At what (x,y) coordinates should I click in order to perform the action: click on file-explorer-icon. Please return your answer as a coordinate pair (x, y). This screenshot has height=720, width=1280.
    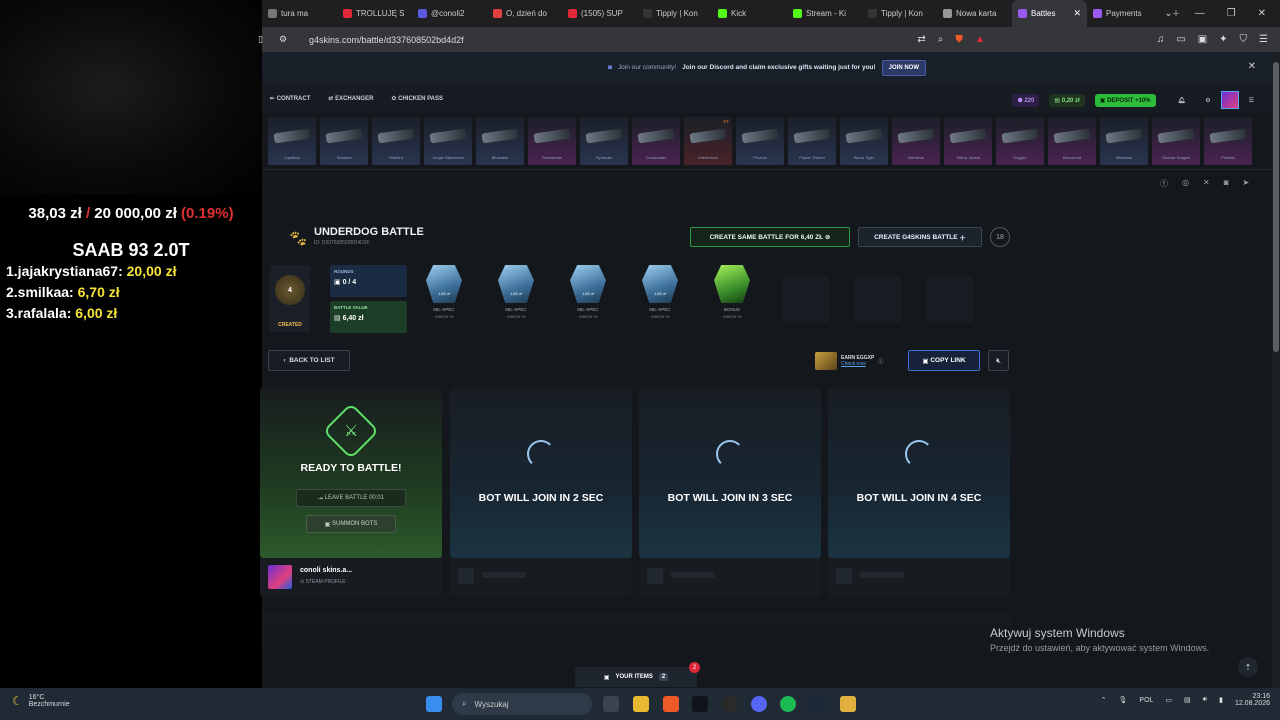
    Looking at the image, I should click on (641, 704).